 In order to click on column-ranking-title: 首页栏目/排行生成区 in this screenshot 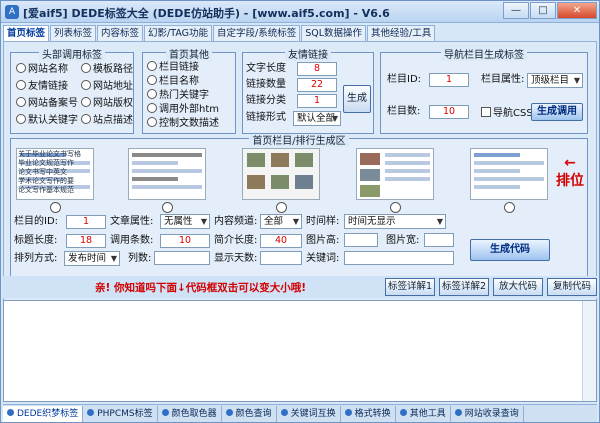, I will do `click(299, 141)`.